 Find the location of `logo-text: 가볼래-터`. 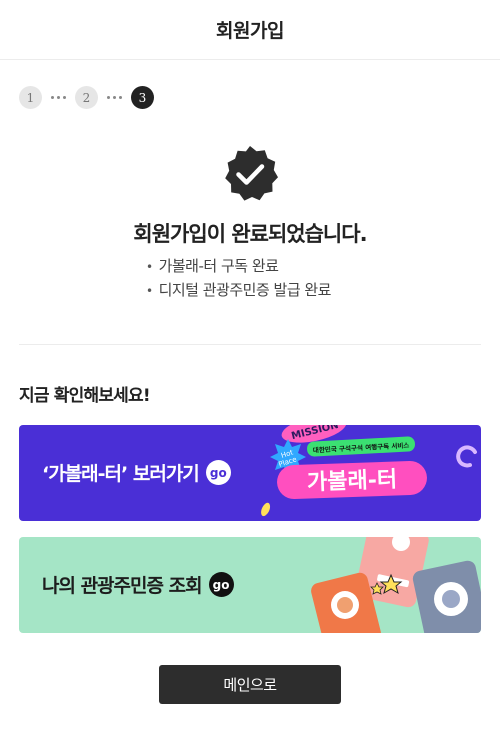

logo-text: 가볼래-터 is located at coordinates (352, 481).